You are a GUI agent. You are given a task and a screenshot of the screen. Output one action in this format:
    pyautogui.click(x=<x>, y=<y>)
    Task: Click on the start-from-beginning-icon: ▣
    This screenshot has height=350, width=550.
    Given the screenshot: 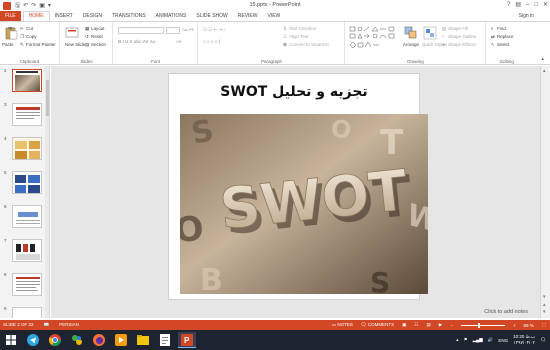 What is the action you would take?
    pyautogui.click(x=42, y=6)
    